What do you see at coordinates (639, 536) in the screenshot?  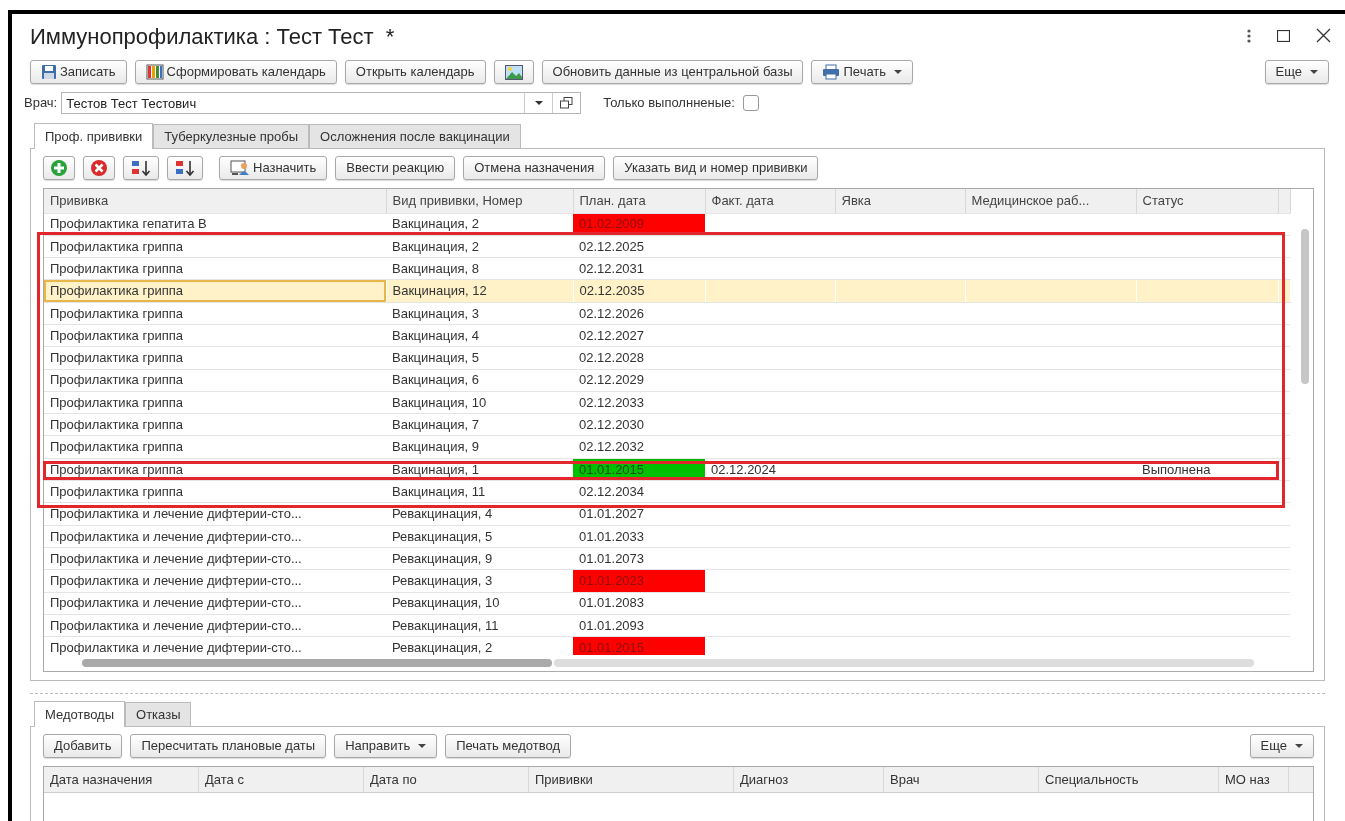 I see `table-cell: 01.01.2033` at bounding box center [639, 536].